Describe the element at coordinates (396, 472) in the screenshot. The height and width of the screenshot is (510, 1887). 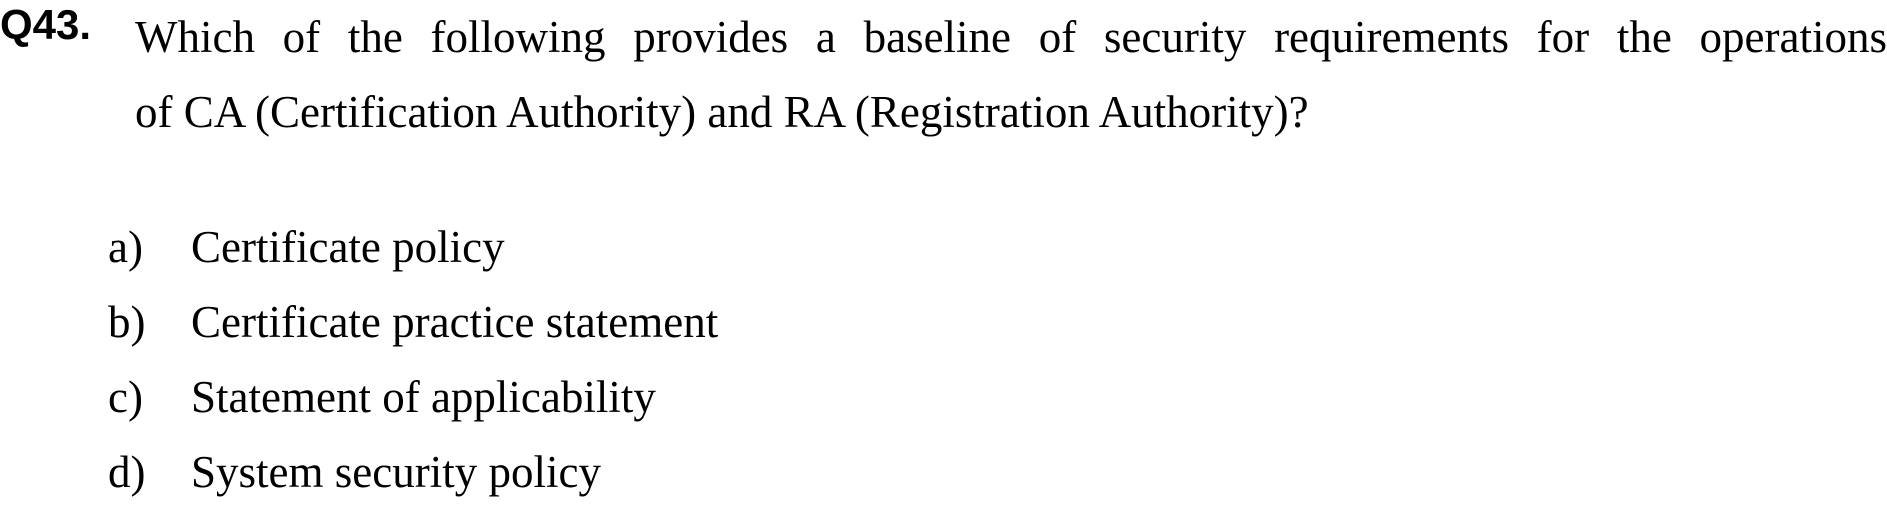
I see `option-text: System security policy` at that location.